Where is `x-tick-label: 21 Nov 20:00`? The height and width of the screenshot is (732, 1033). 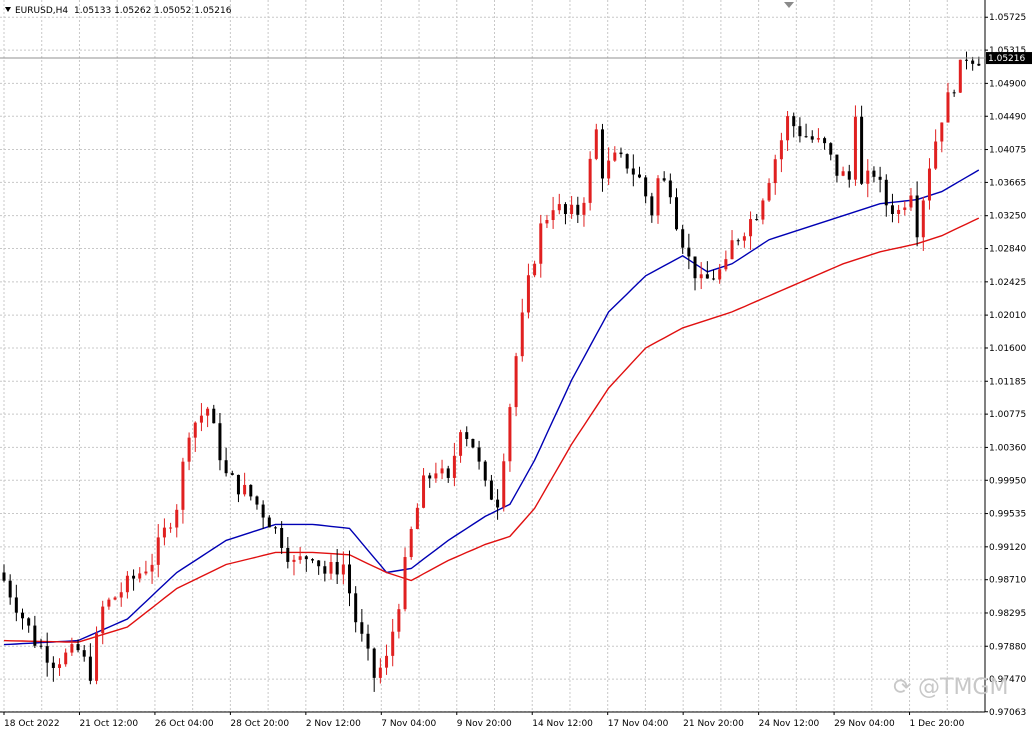 x-tick-label: 21 Nov 20:00 is located at coordinates (713, 723).